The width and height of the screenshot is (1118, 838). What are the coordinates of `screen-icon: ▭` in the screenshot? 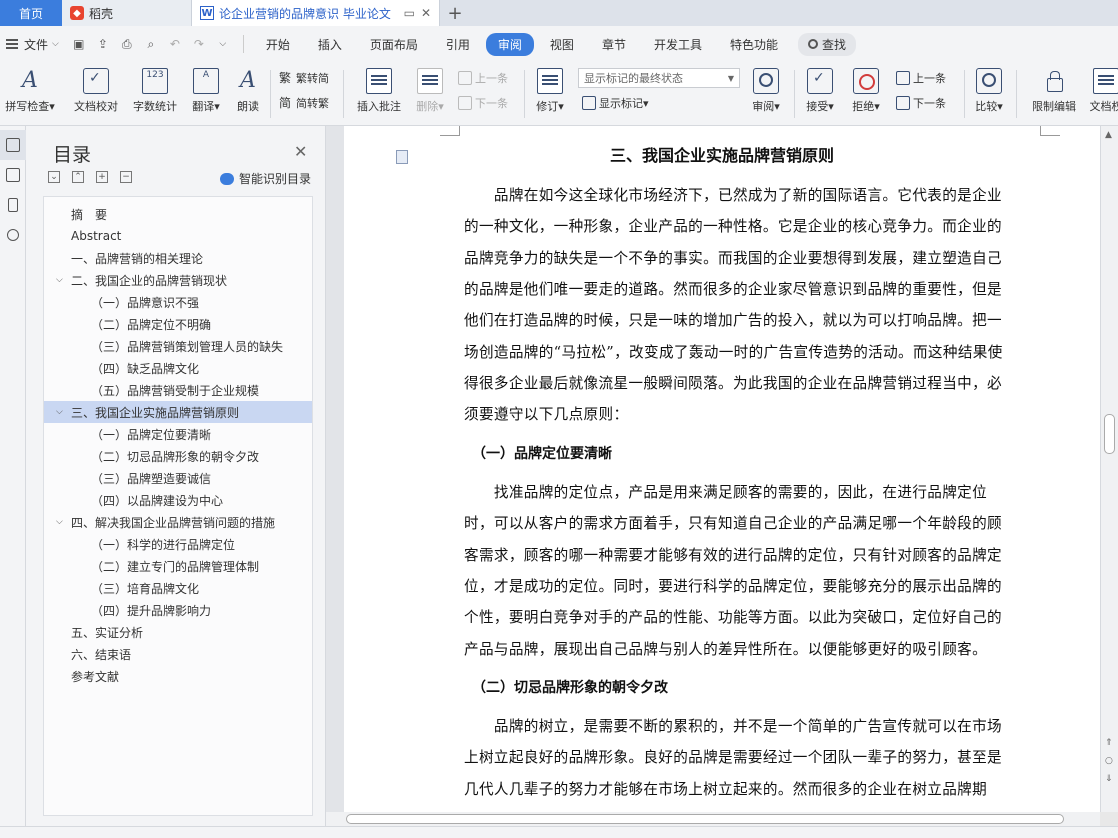 It's located at (409, 13).